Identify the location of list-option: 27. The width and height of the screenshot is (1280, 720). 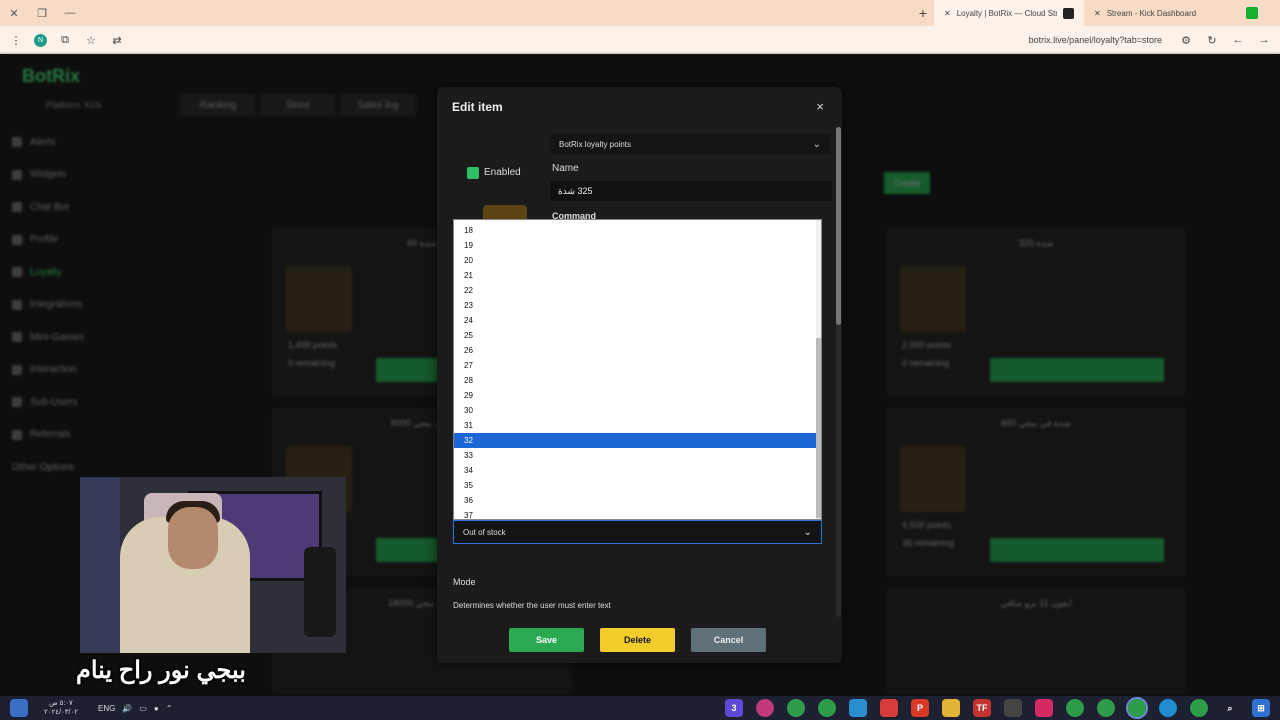
(635, 365).